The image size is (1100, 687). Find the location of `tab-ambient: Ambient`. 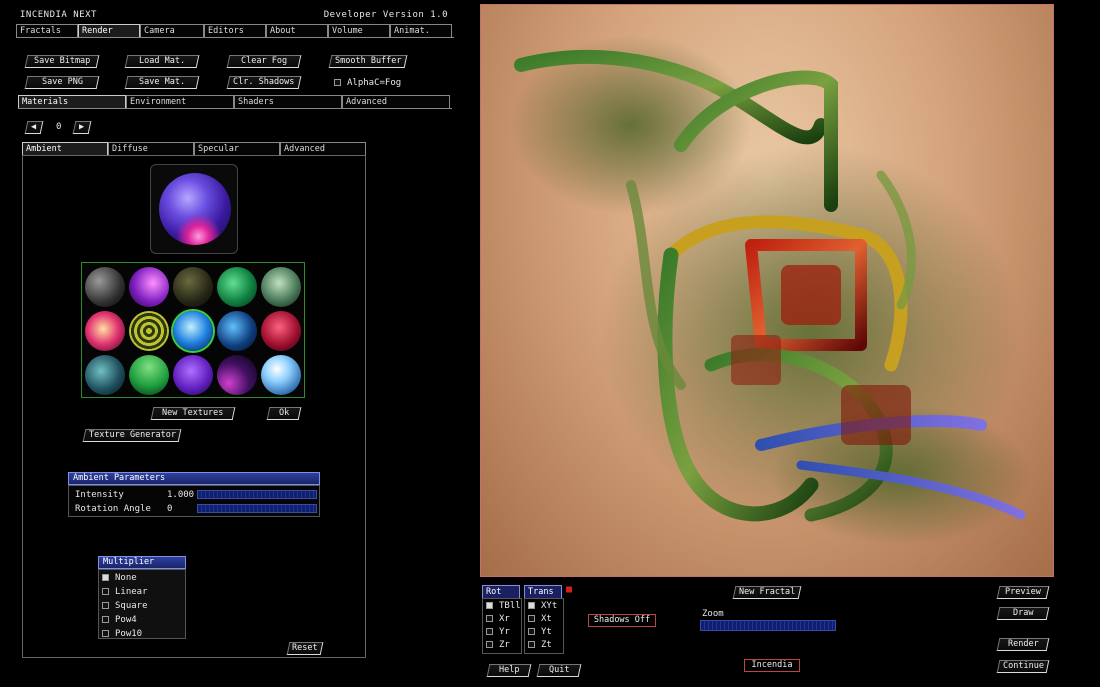

tab-ambient: Ambient is located at coordinates (65, 148).